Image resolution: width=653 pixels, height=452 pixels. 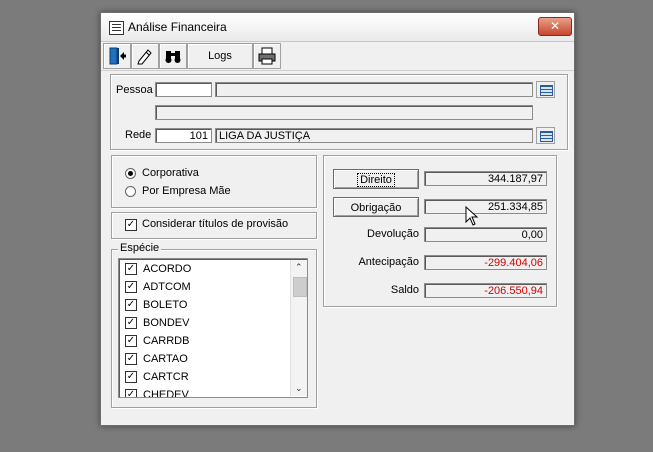 I want to click on scrollbar-thumb, so click(x=300, y=287).